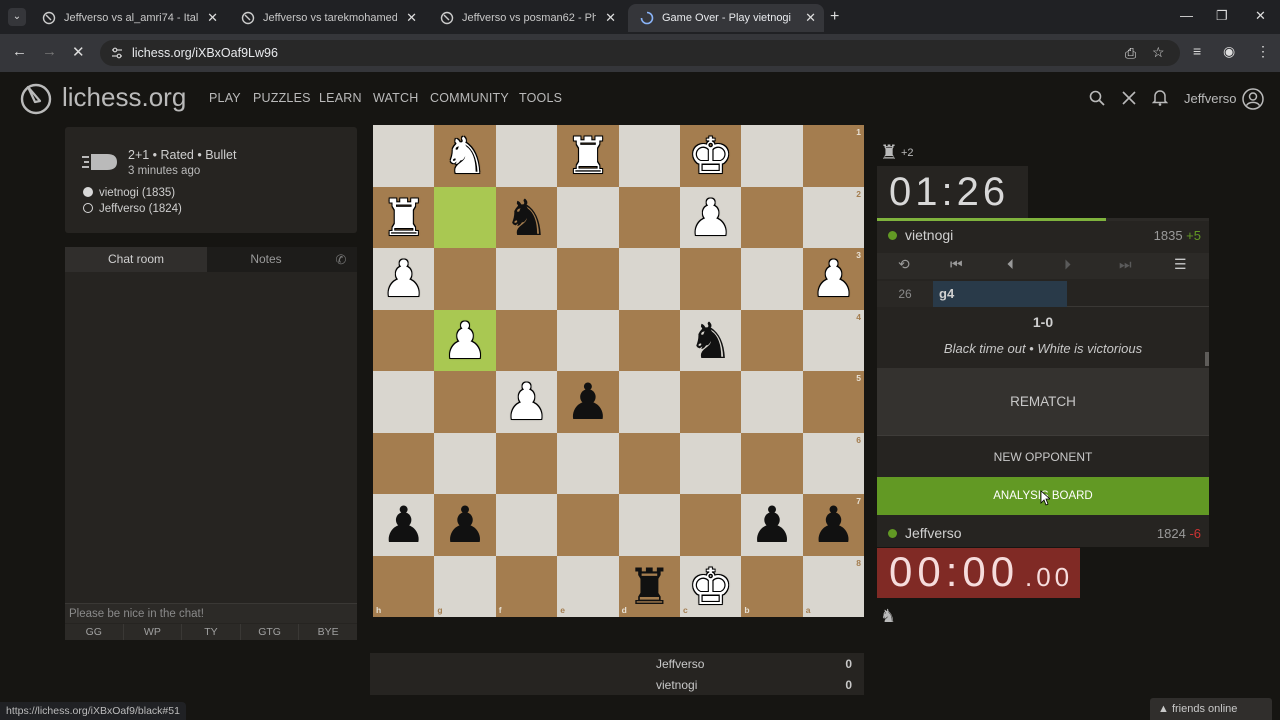 This screenshot has height=720, width=1280. Describe the element at coordinates (17, 17) in the screenshot. I see `tab-search-button: ⌄` at that location.